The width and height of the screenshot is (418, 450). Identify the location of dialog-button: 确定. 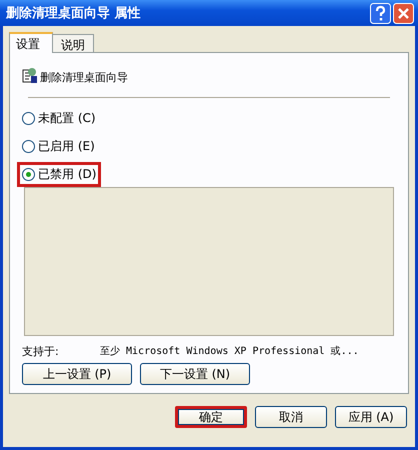
(211, 417).